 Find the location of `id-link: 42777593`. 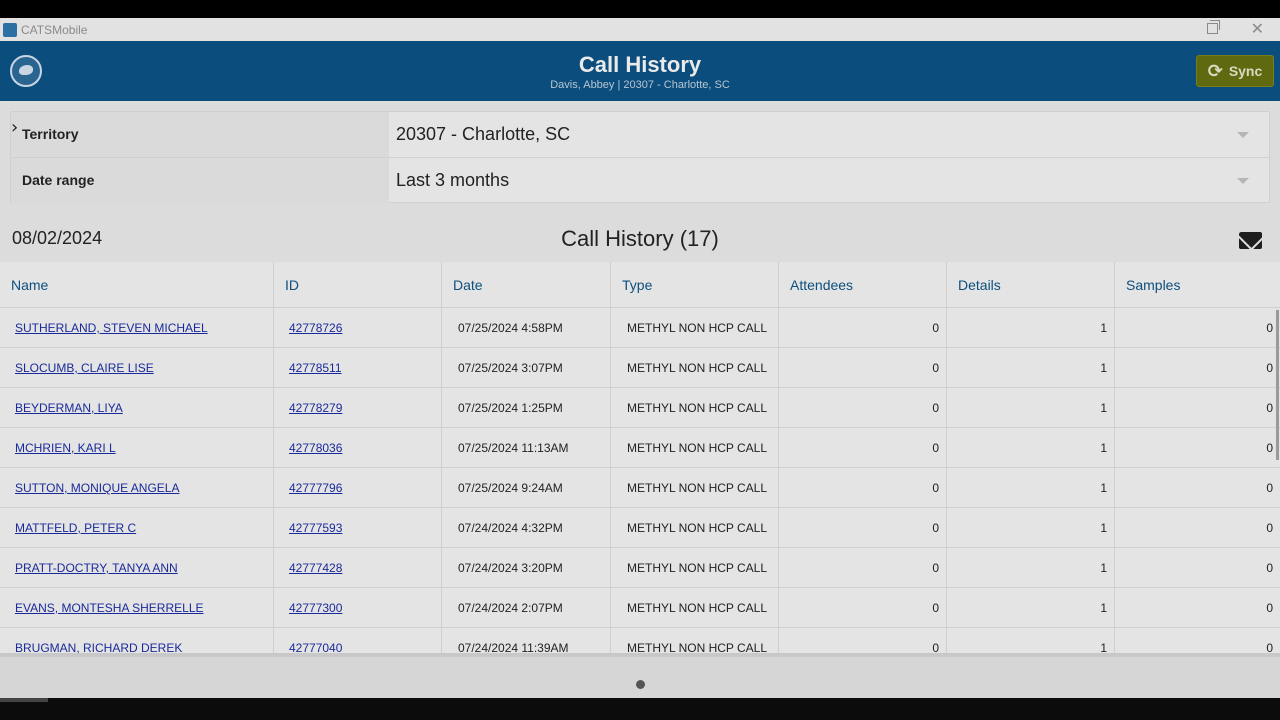

id-link: 42777593 is located at coordinates (358, 528).